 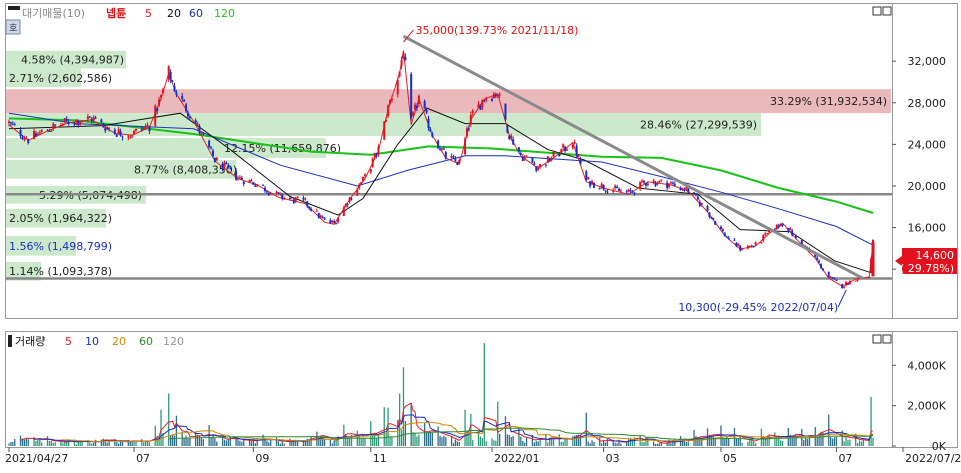 What do you see at coordinates (116, 13) in the screenshot?
I see `legend-stock-name: 넵튠` at bounding box center [116, 13].